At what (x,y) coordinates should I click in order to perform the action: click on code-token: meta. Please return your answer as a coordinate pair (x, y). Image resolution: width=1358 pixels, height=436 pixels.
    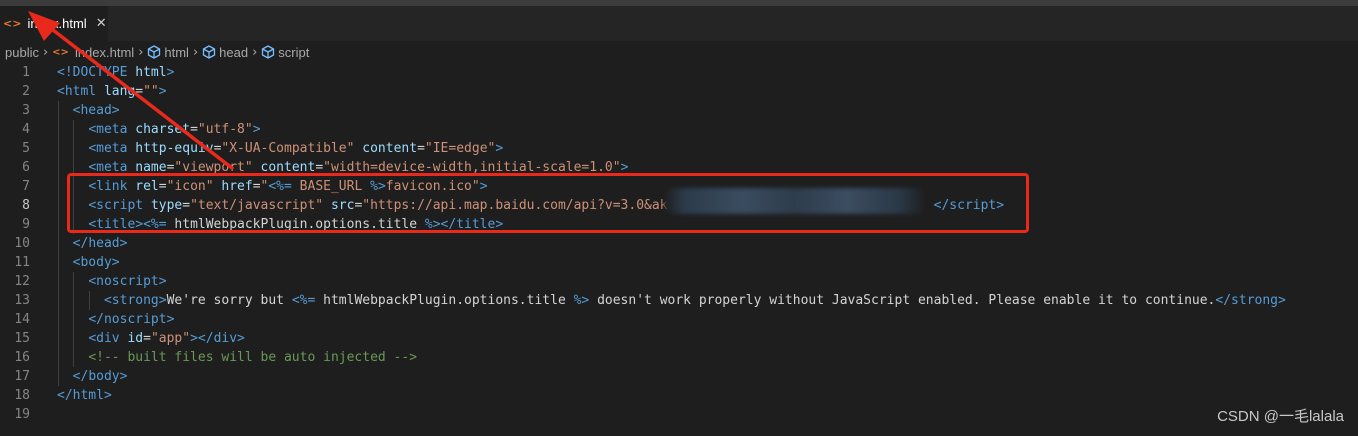
    Looking at the image, I should click on (112, 148).